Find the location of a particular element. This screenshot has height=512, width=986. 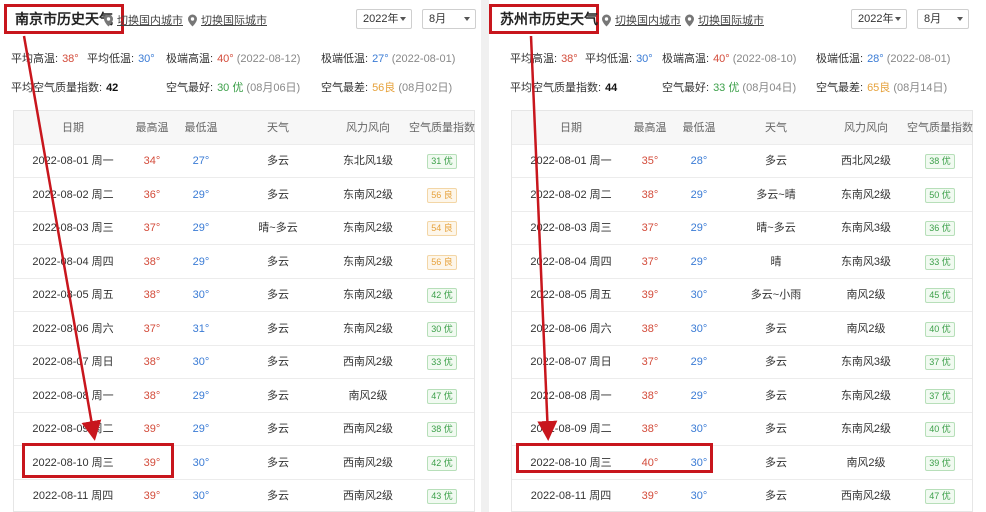

table-row: 2022-08-08 周一 38° 29° 多云 东南风2级 37 优 is located at coordinates (742, 396).